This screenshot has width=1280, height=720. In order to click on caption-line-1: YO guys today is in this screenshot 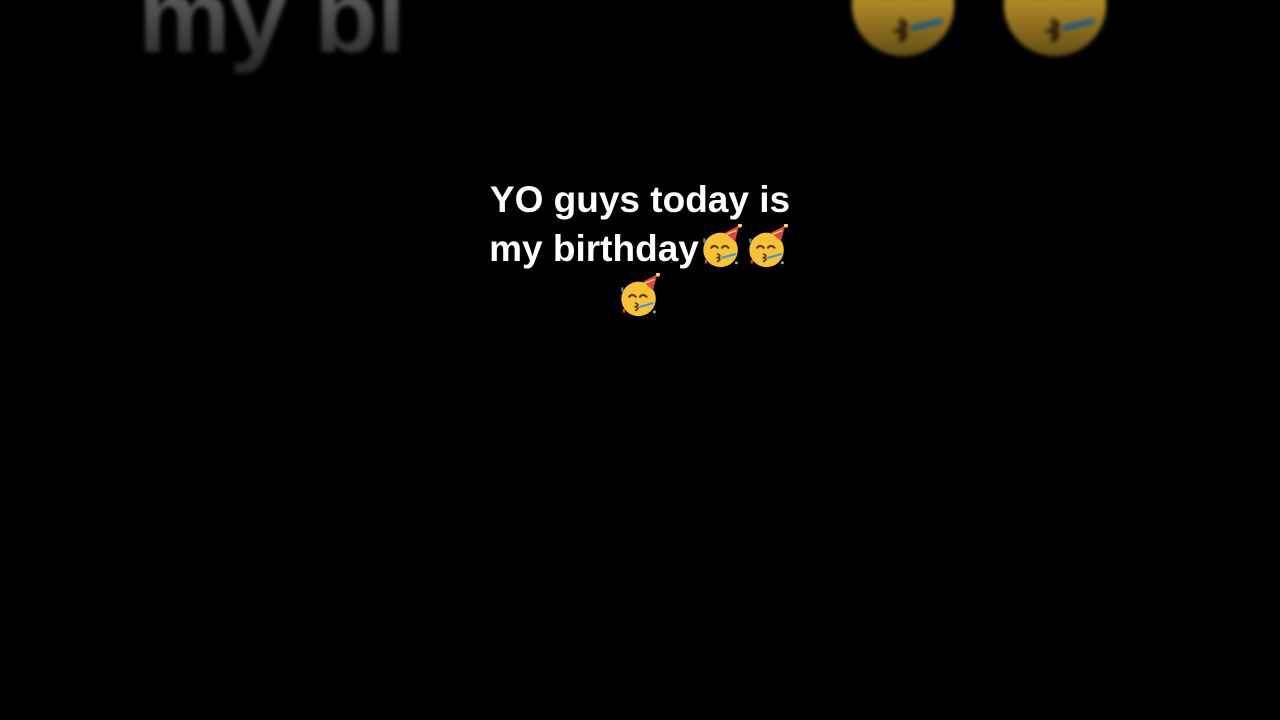, I will do `click(640, 199)`.